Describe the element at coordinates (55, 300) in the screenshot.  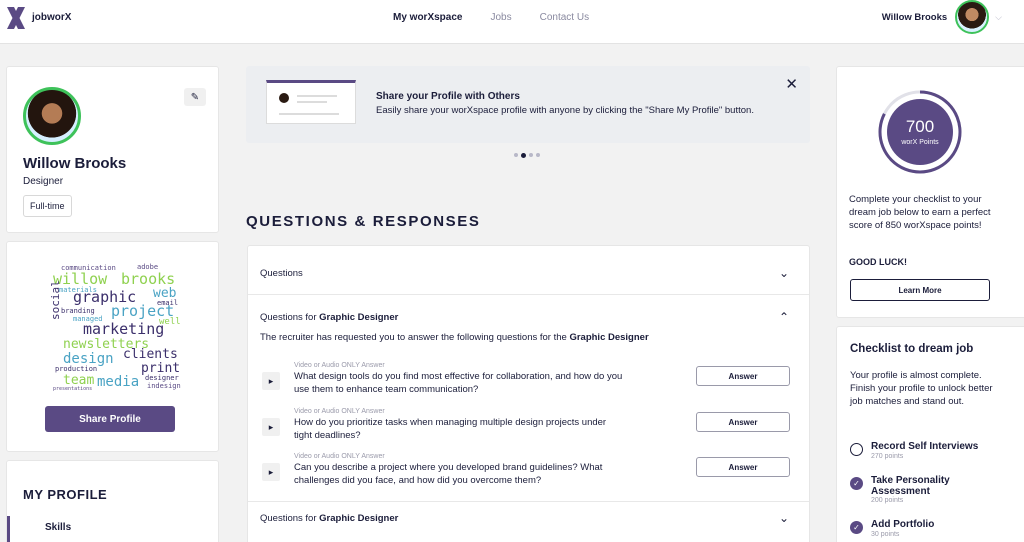
I see `cloud-word: social` at that location.